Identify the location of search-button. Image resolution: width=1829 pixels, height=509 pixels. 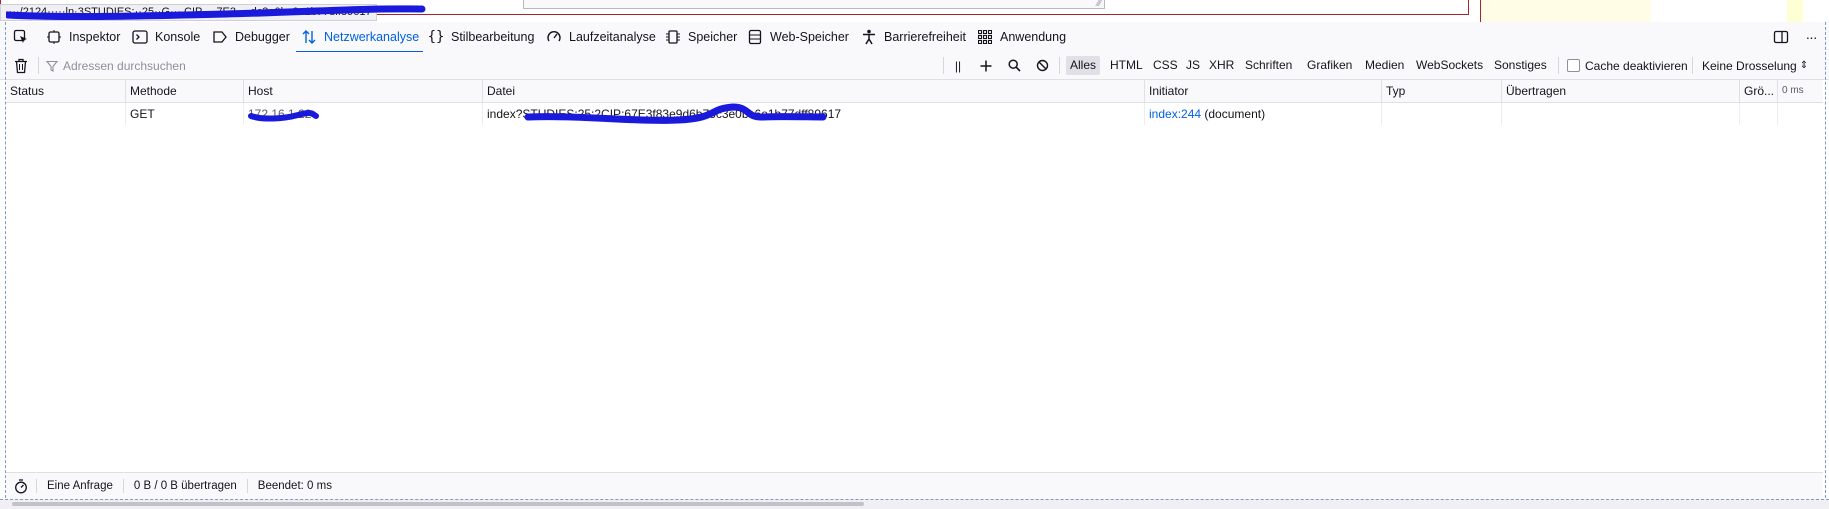
(1014, 65).